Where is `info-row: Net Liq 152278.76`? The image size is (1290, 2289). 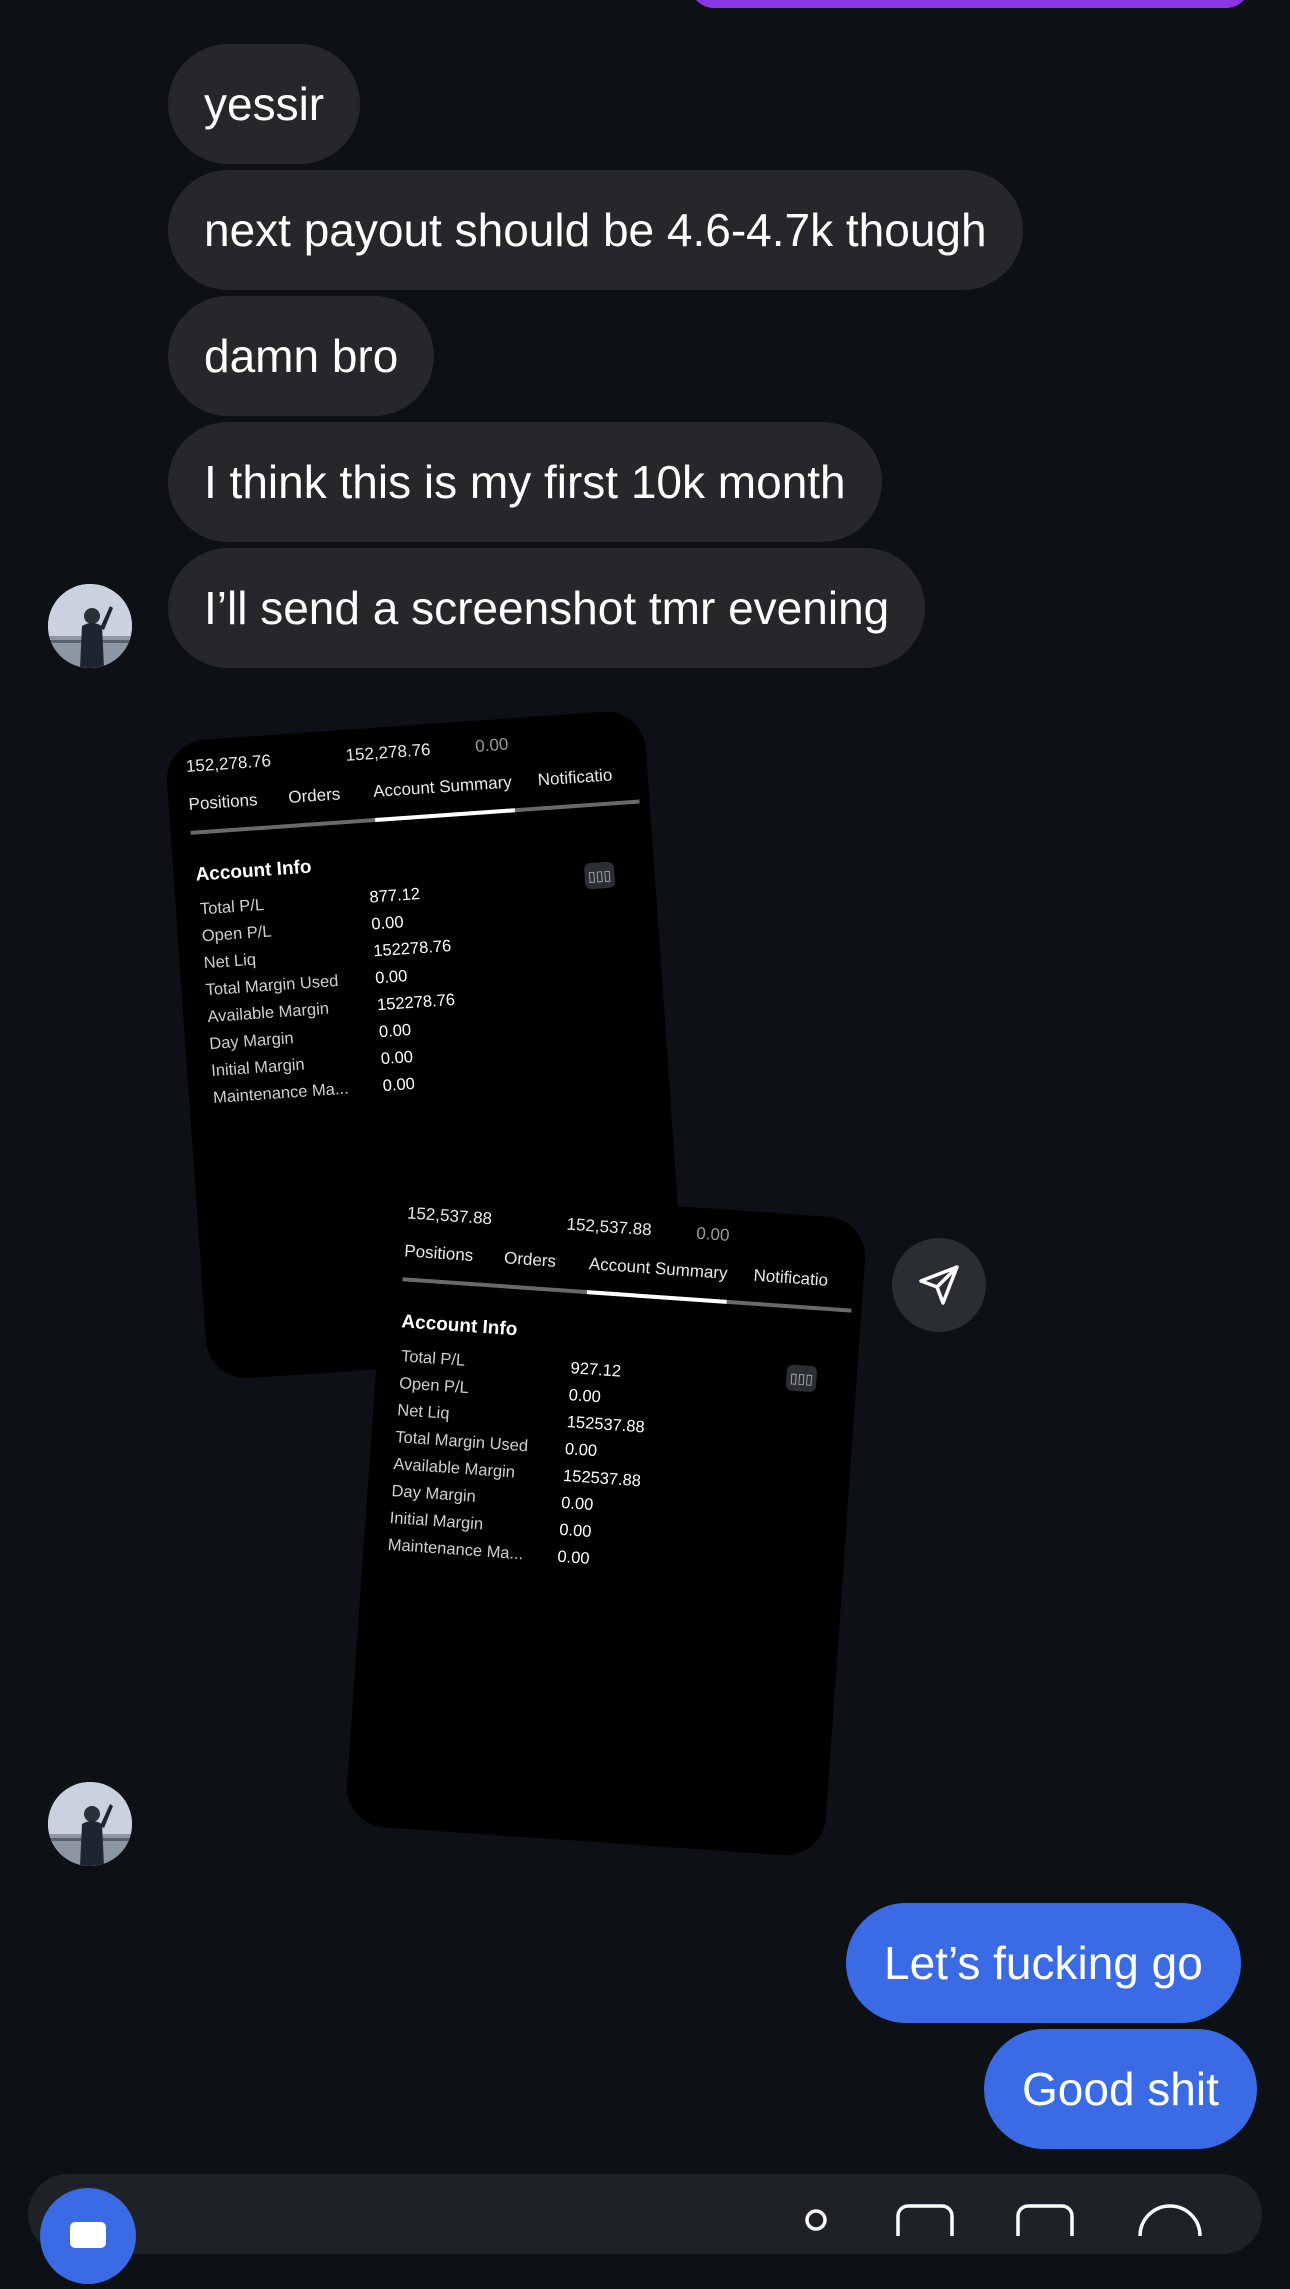
info-row: Net Liq 152278.76 is located at coordinates (327, 958).